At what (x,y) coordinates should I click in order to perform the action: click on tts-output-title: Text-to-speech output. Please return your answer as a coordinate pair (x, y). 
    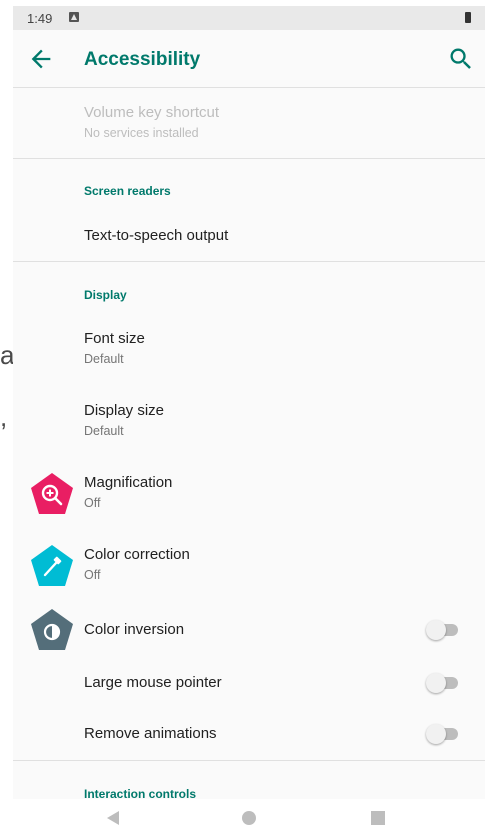
    Looking at the image, I should click on (156, 235).